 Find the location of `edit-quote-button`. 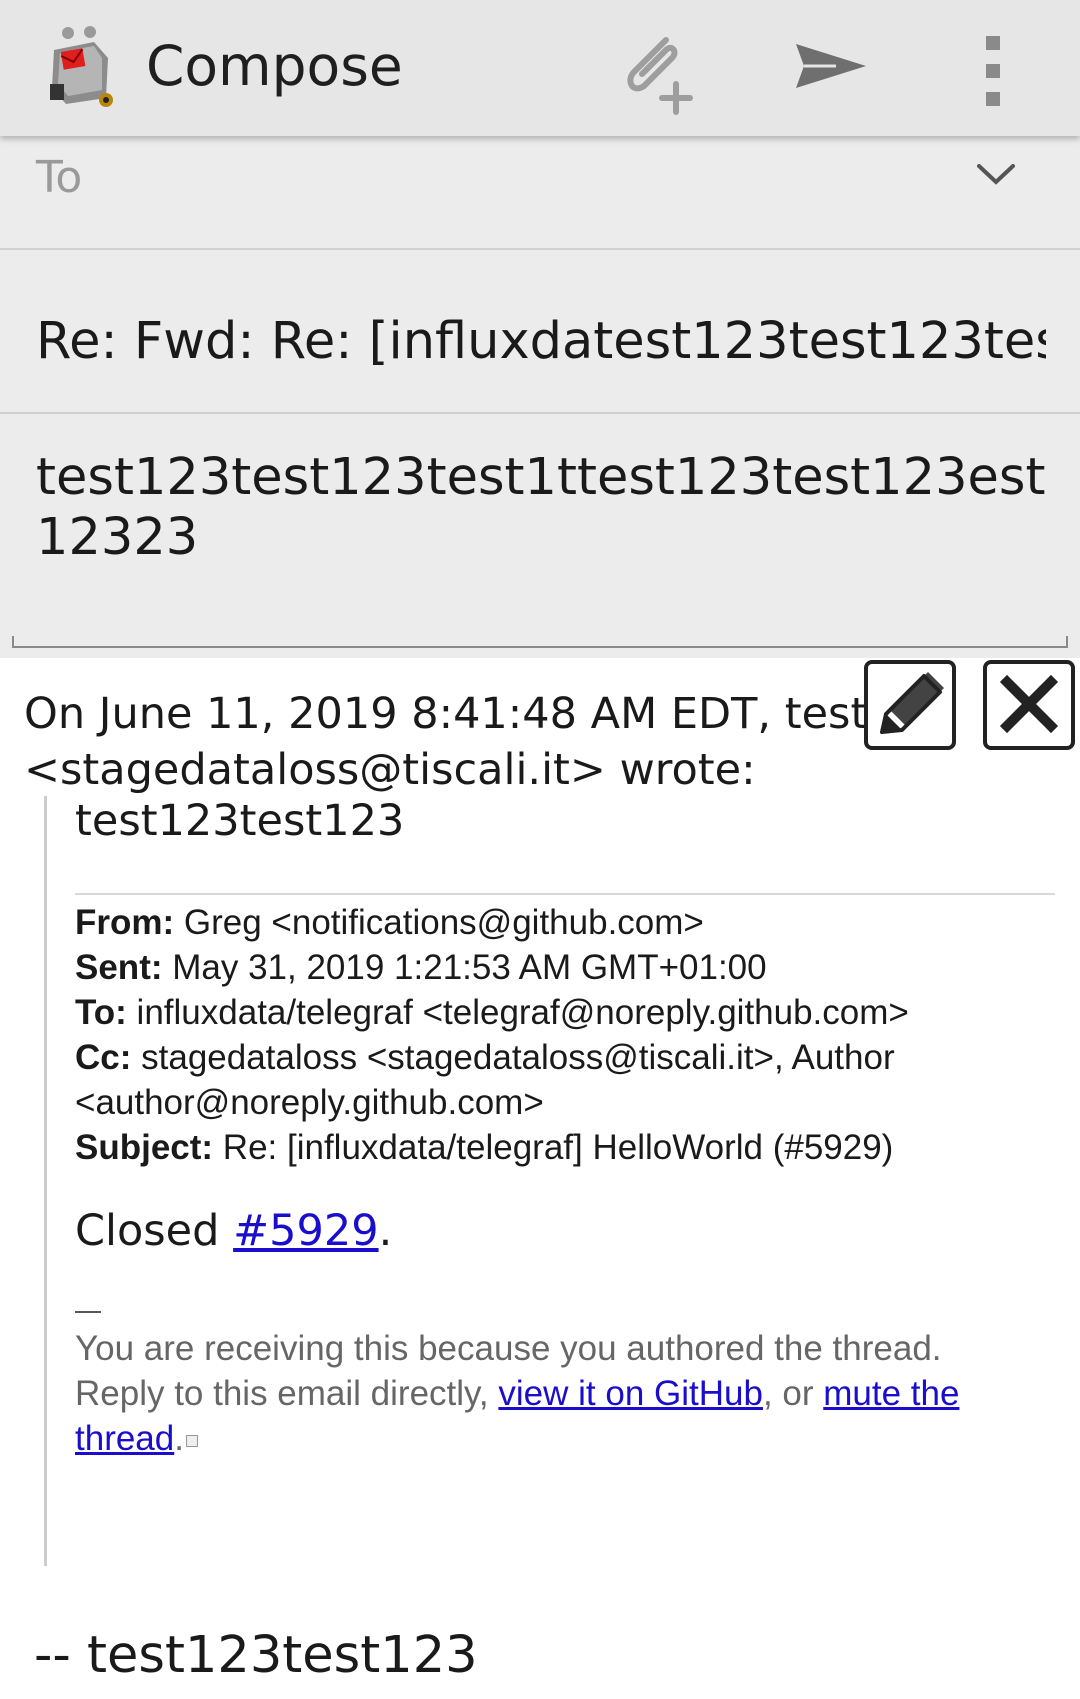

edit-quote-button is located at coordinates (910, 705).